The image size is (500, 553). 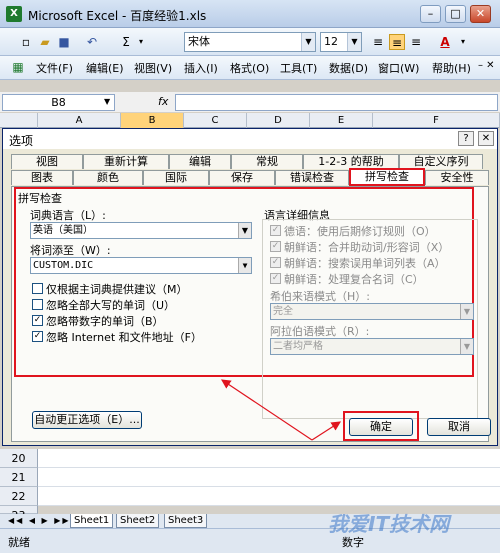 I want to click on row-header: 23, so click(x=19, y=514).